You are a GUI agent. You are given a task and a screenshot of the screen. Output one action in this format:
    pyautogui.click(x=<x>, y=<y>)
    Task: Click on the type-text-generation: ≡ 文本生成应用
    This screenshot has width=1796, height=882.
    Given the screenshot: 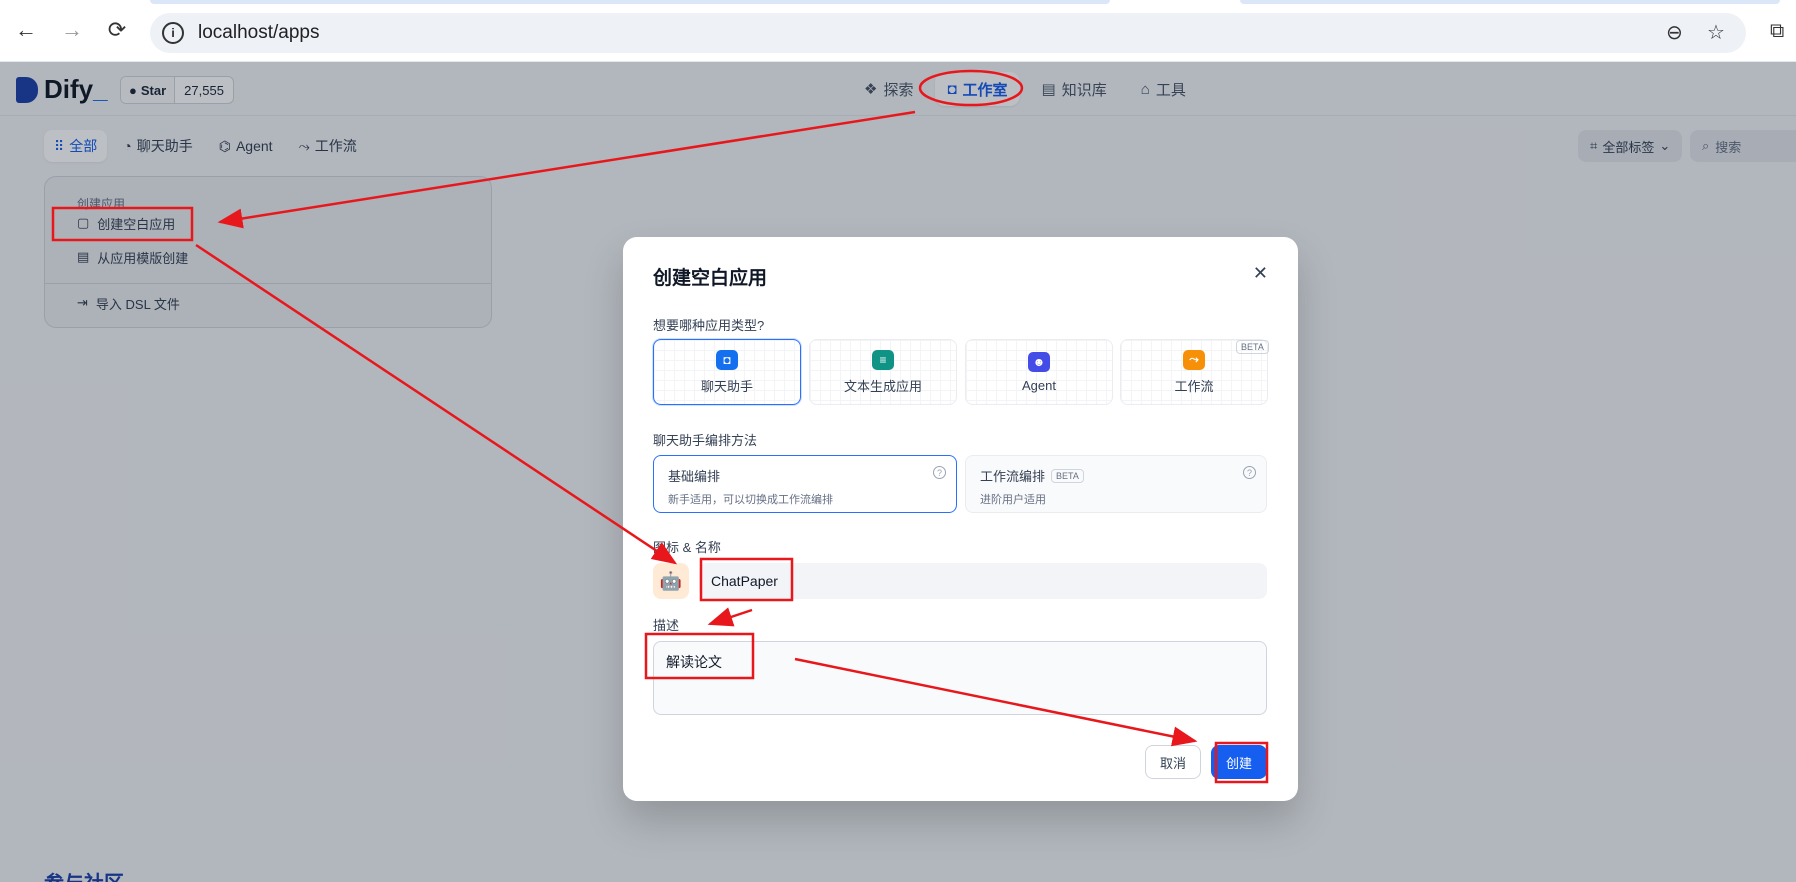 What is the action you would take?
    pyautogui.click(x=883, y=372)
    